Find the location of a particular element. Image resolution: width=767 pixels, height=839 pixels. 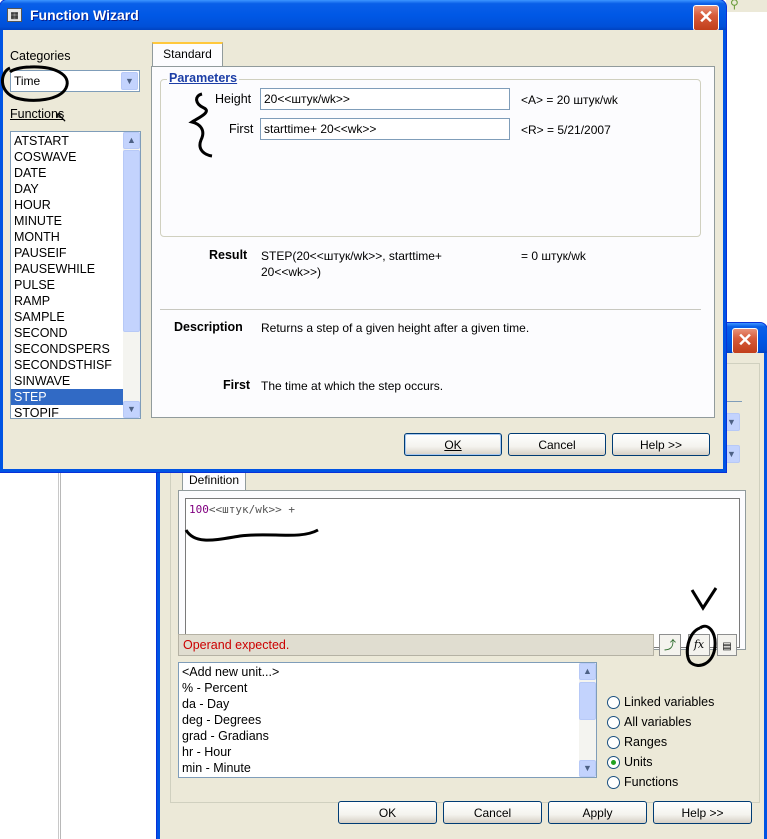

function-item: COSWAVE is located at coordinates (75, 157).